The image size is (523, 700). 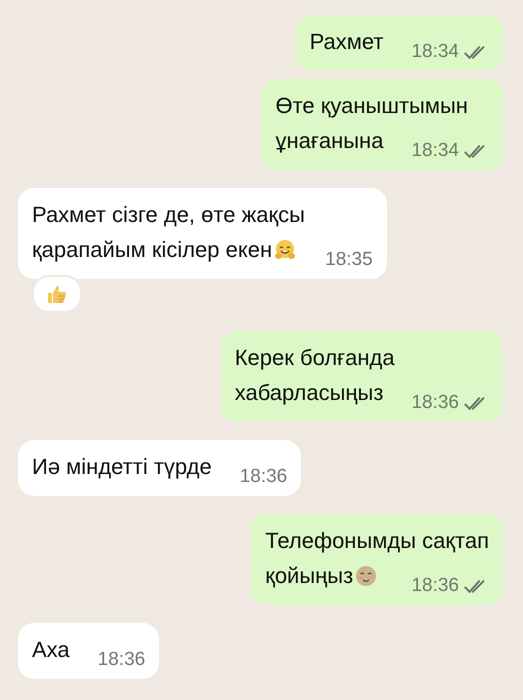 I want to click on smiling-face-icon, so click(x=366, y=576).